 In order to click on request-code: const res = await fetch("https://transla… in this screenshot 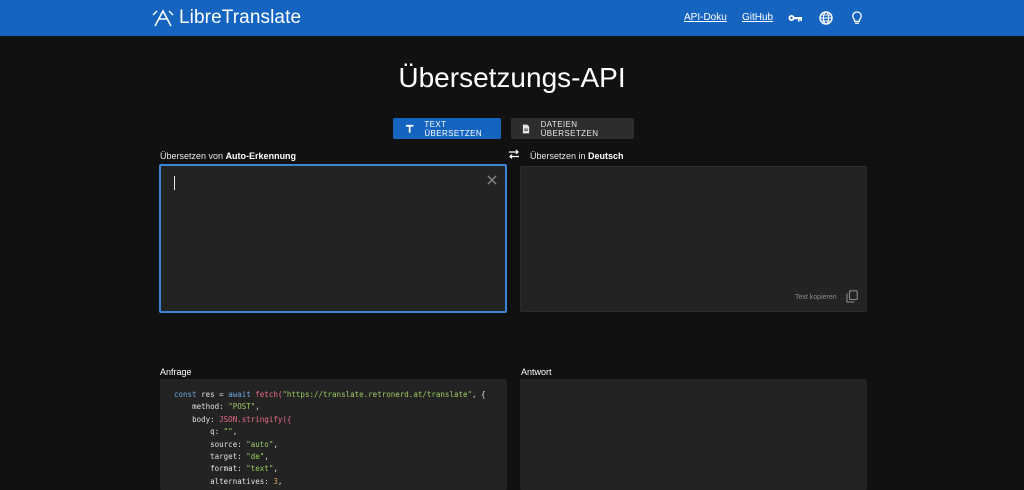, I will do `click(330, 438)`.